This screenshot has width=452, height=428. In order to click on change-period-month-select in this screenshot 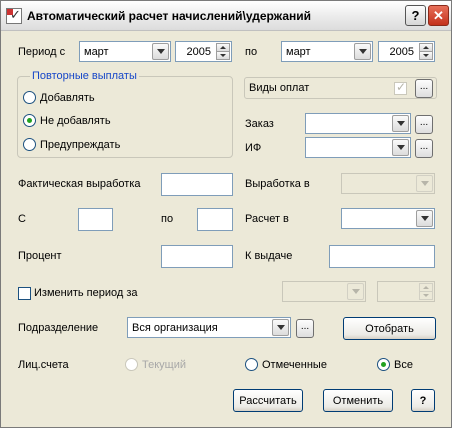, I will do `click(324, 291)`.